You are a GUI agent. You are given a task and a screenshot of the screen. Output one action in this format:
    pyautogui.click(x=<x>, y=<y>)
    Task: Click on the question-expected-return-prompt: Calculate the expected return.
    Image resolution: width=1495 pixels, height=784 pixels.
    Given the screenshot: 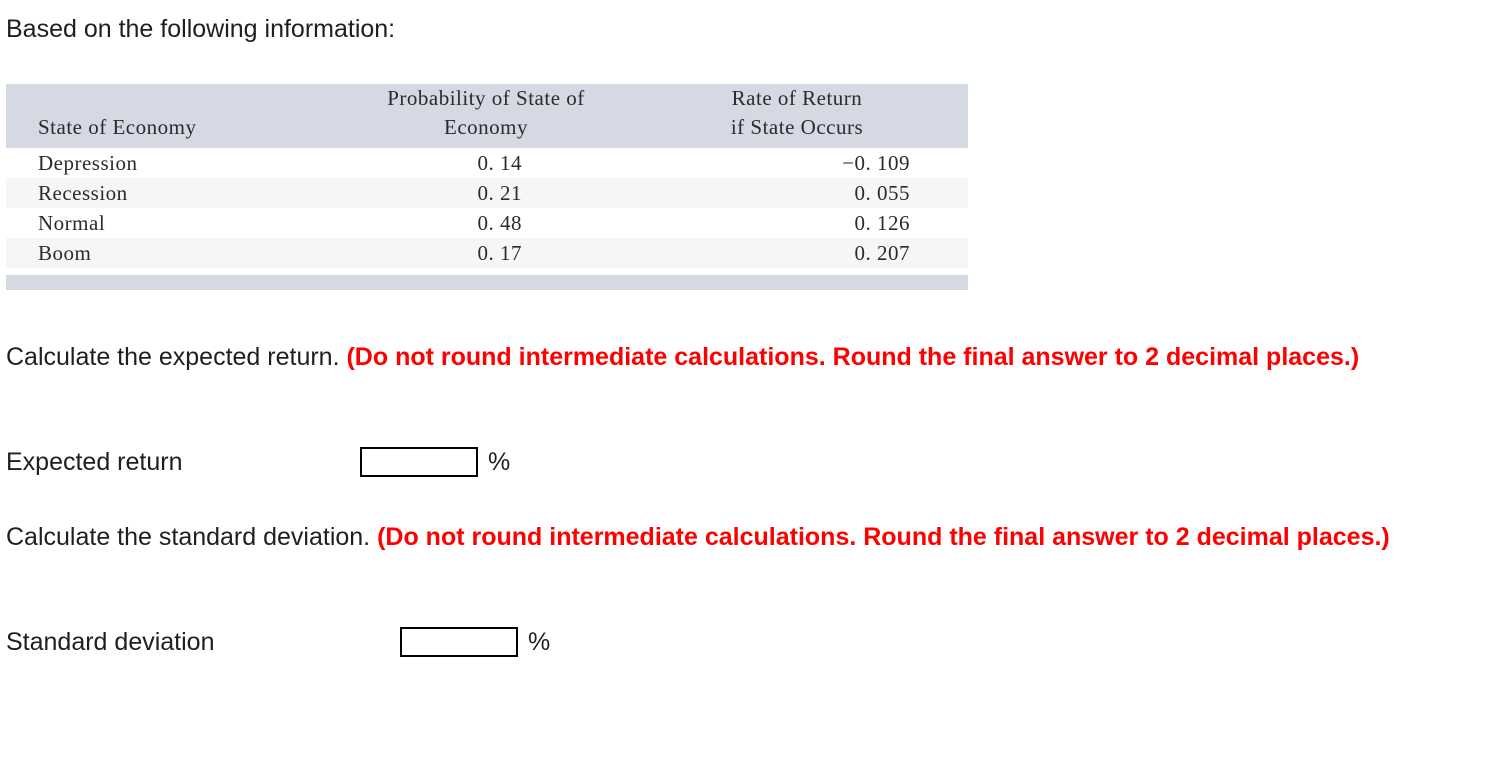 What is the action you would take?
    pyautogui.click(x=176, y=357)
    